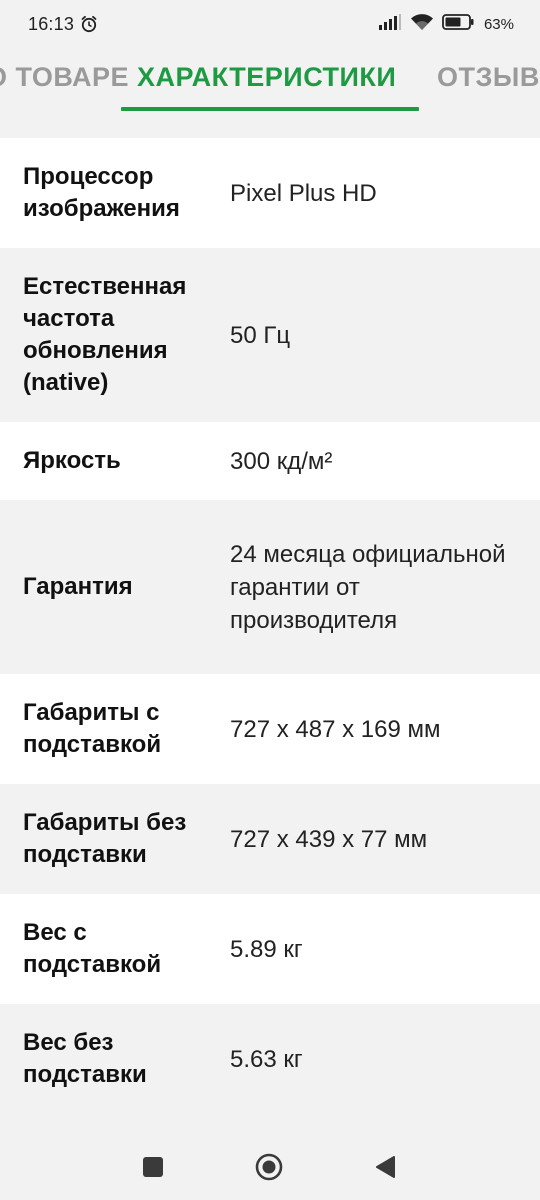  I want to click on system-navigation-bar, so click(270, 1168).